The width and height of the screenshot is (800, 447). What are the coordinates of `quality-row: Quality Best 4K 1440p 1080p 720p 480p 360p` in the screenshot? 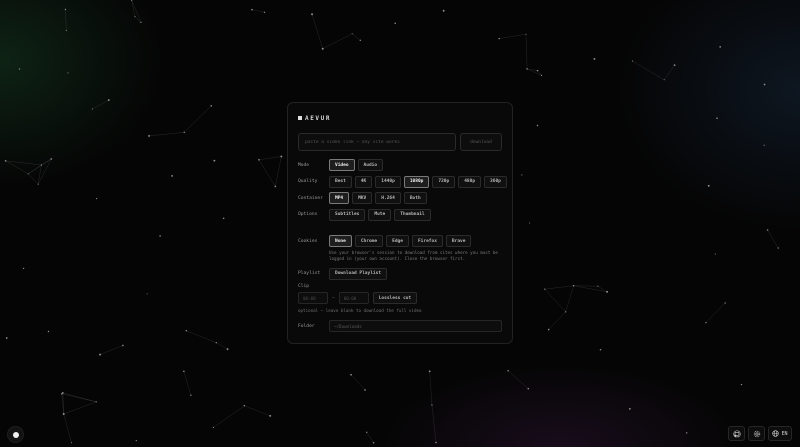 It's located at (402, 181).